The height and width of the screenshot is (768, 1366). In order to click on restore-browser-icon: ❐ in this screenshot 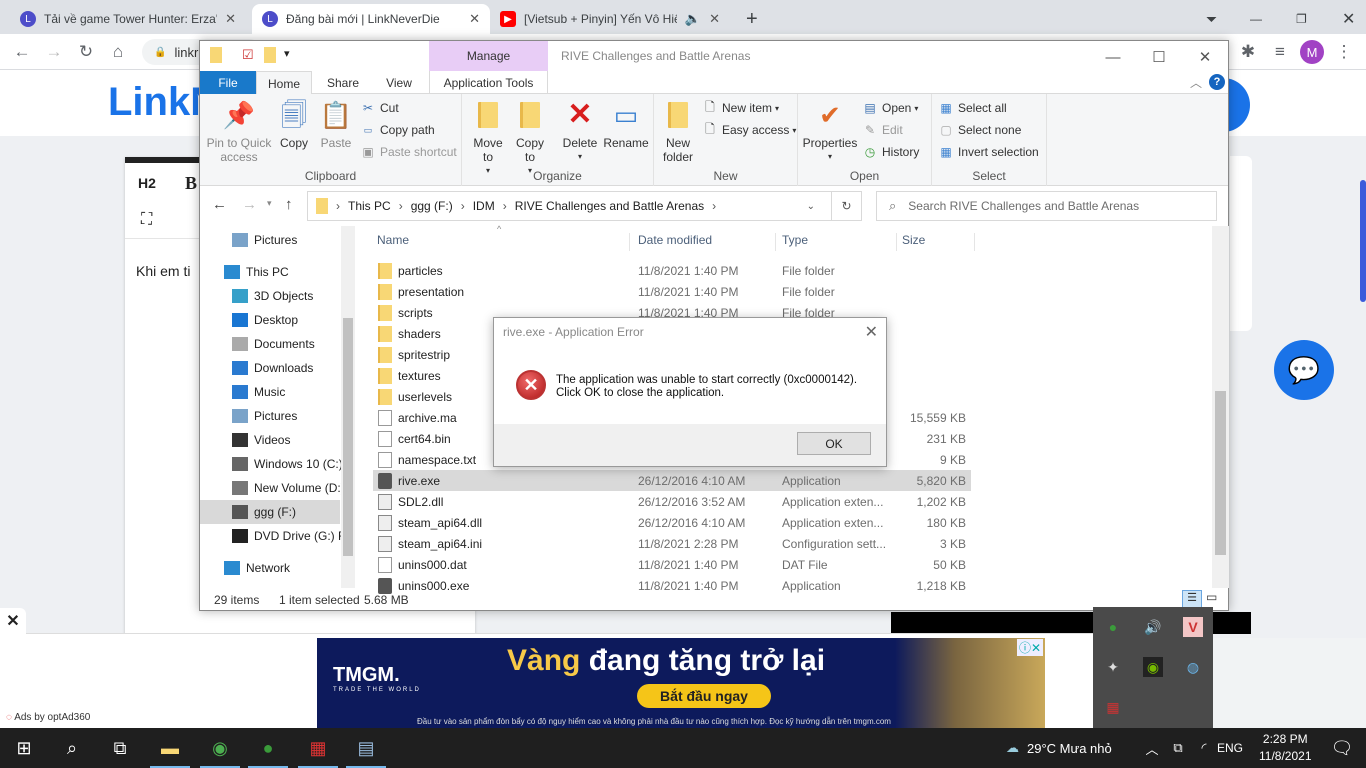, I will do `click(1298, 19)`.